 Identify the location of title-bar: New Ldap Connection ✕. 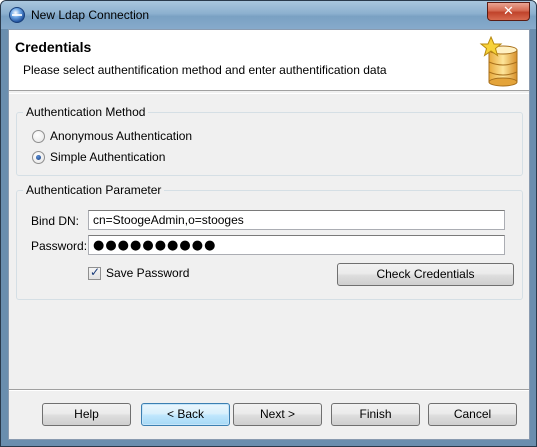
(268, 15).